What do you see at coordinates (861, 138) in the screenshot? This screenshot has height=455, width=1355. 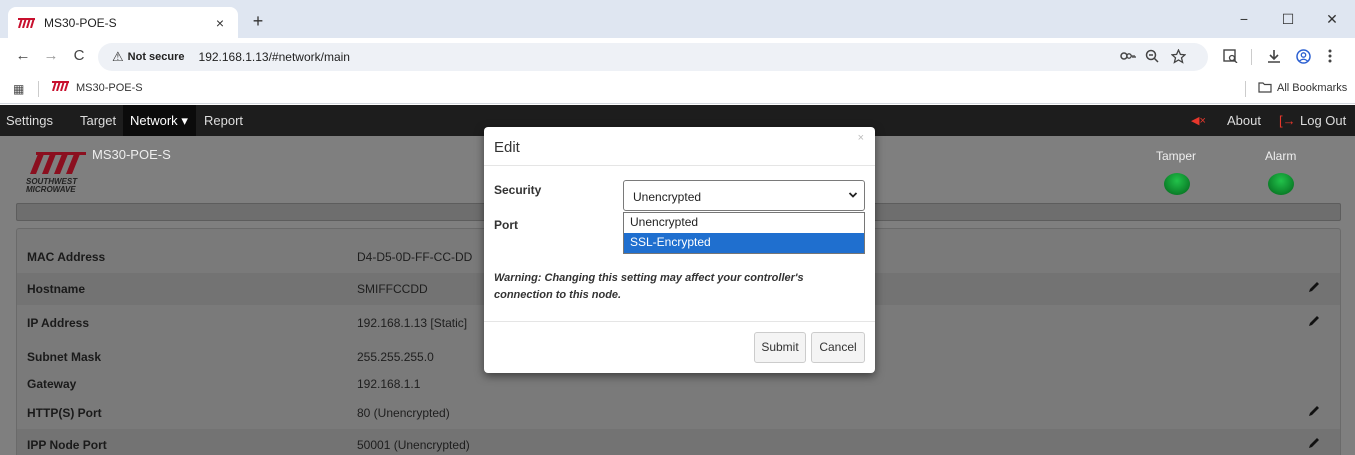 I see `modal-close-icon: ×` at bounding box center [861, 138].